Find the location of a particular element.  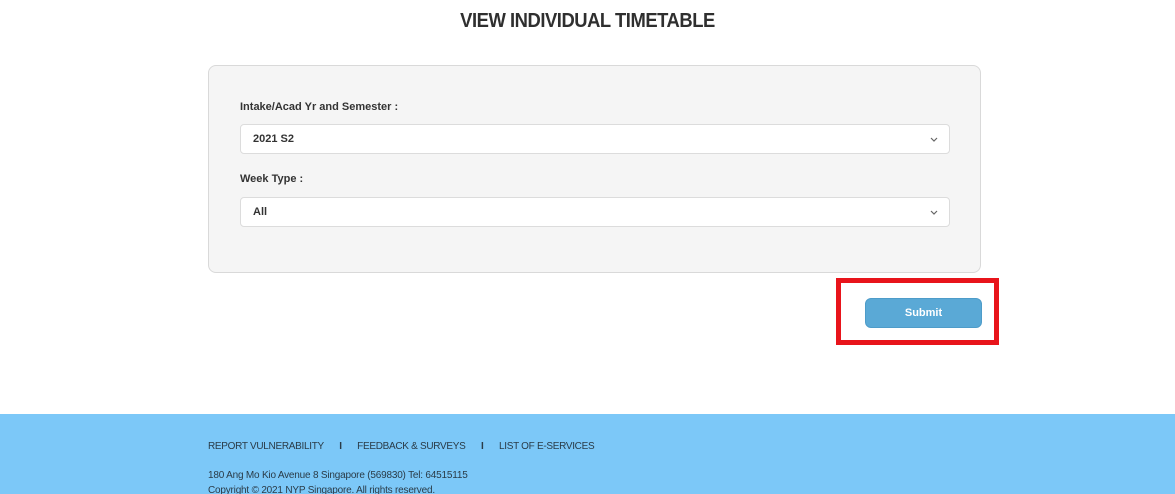

week-type-select: All is located at coordinates (595, 212).